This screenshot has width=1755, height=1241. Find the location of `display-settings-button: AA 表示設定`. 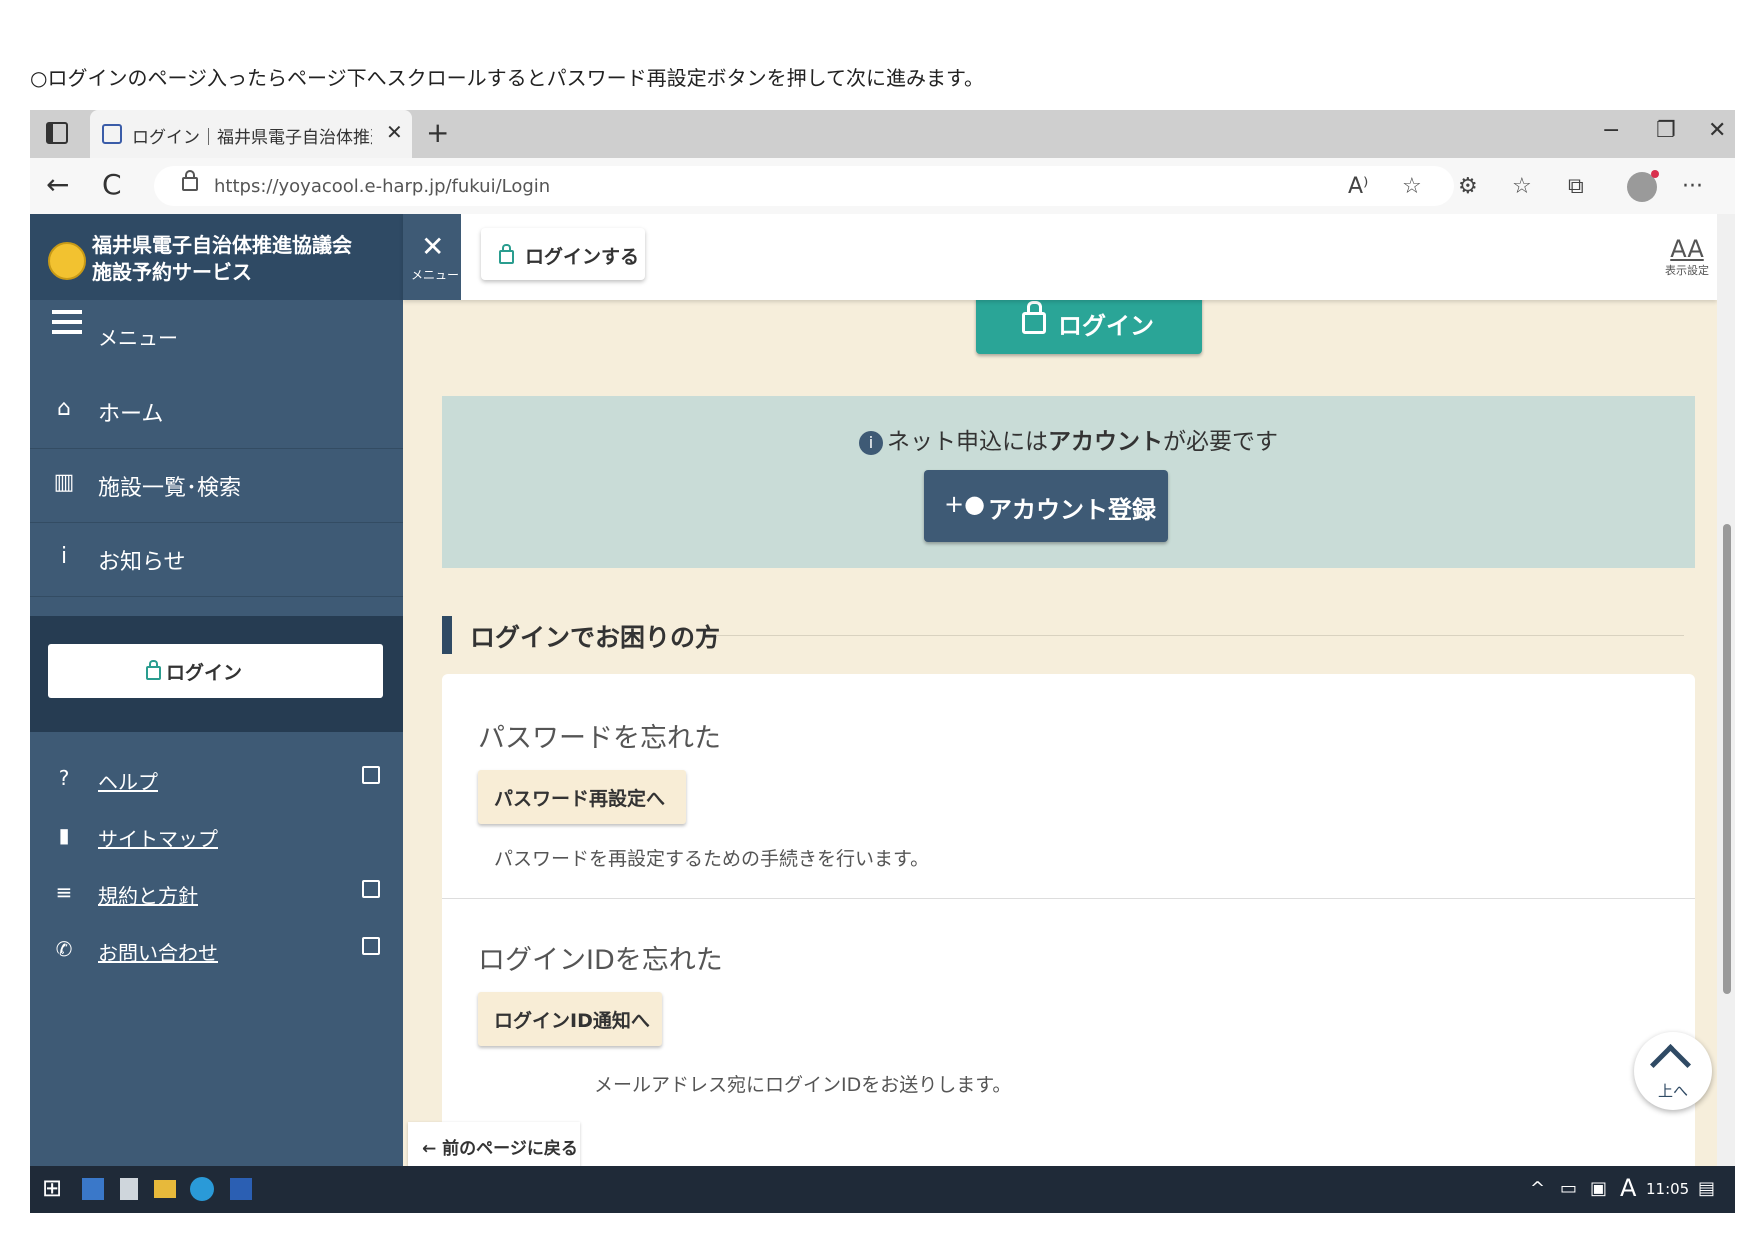

display-settings-button: AA 表示設定 is located at coordinates (1687, 257).